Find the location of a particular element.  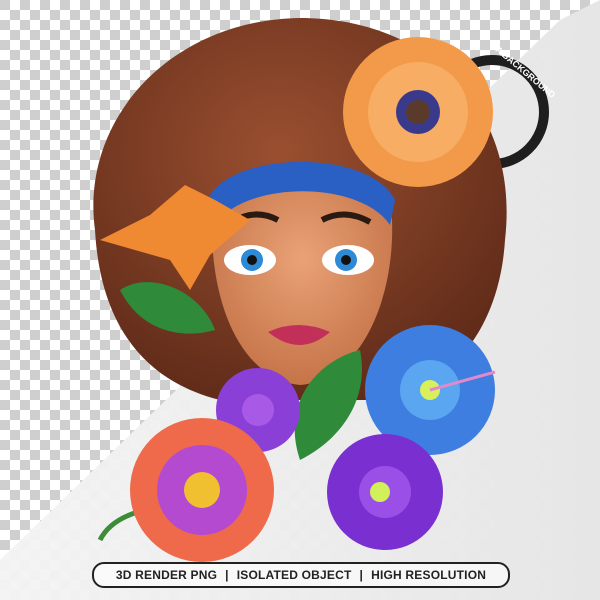

orange-gerbera-flower is located at coordinates (418, 112).